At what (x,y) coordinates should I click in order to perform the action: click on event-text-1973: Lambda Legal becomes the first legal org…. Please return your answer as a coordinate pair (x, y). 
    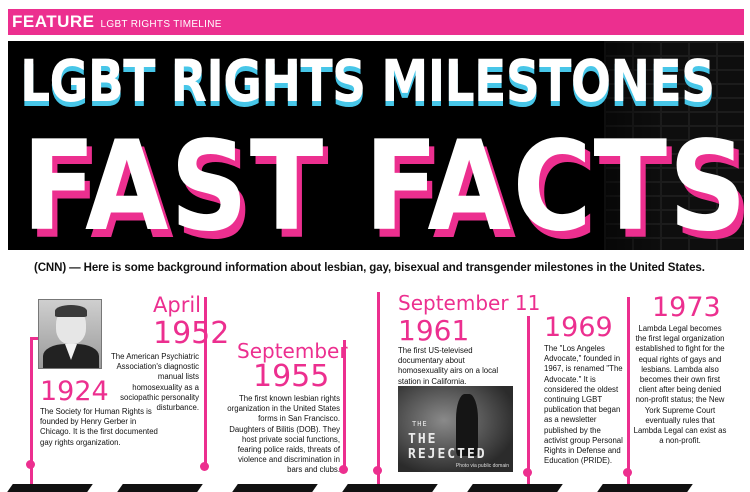
    Looking at the image, I should click on (680, 385).